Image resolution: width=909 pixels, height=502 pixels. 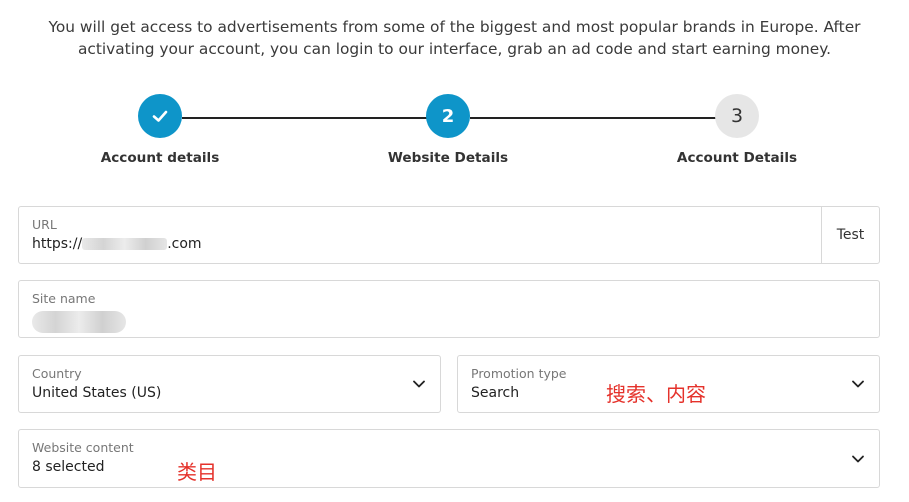 I want to click on checkmark-icon, so click(x=160, y=116).